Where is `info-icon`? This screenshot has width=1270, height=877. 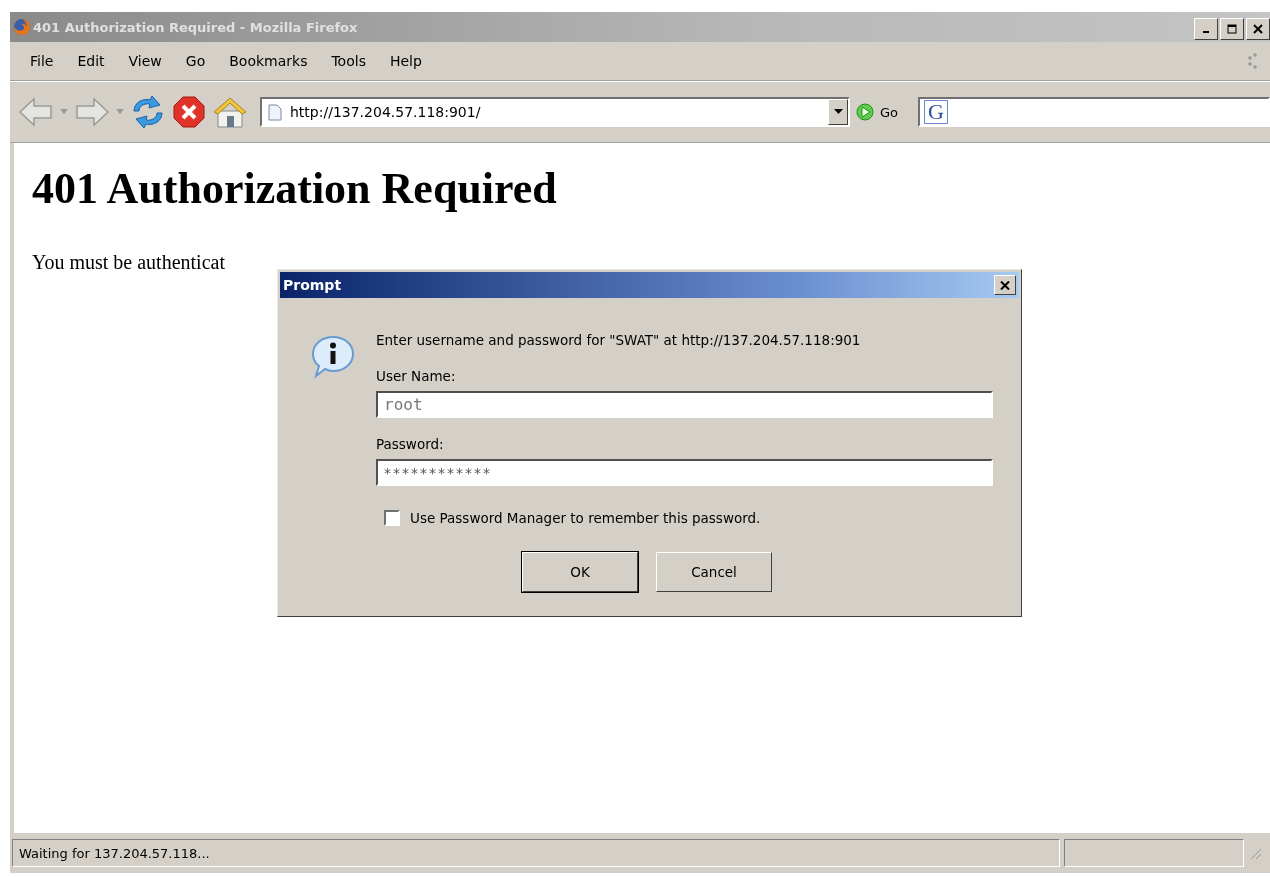
info-icon is located at coordinates (333, 357).